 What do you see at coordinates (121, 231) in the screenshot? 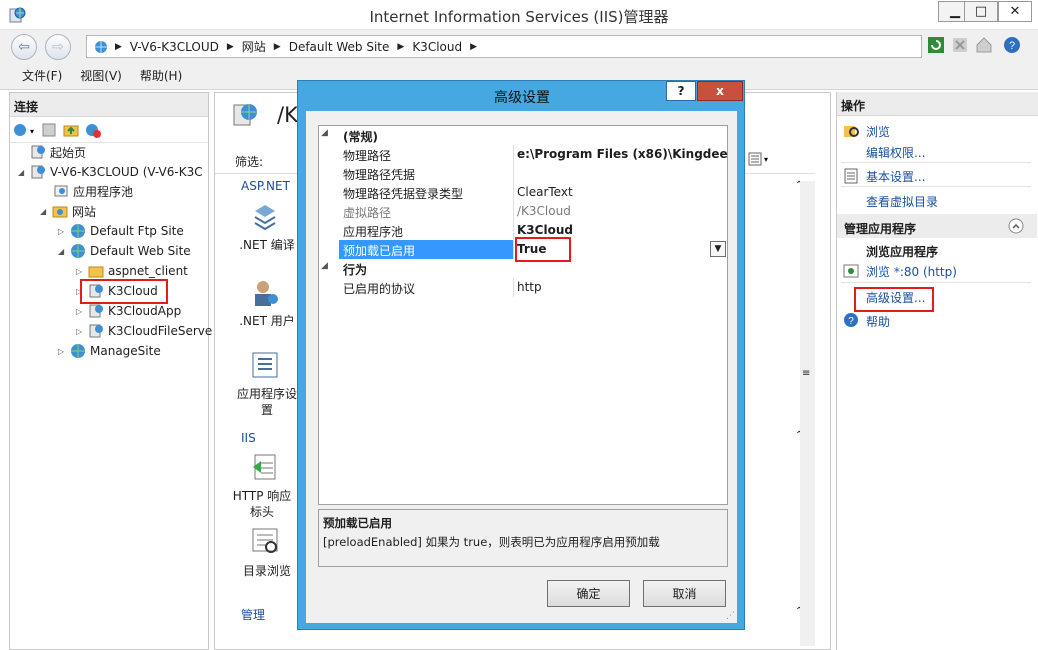
I see `tree-item-default-ftp-site: ▷ Default Ftp Site` at bounding box center [121, 231].